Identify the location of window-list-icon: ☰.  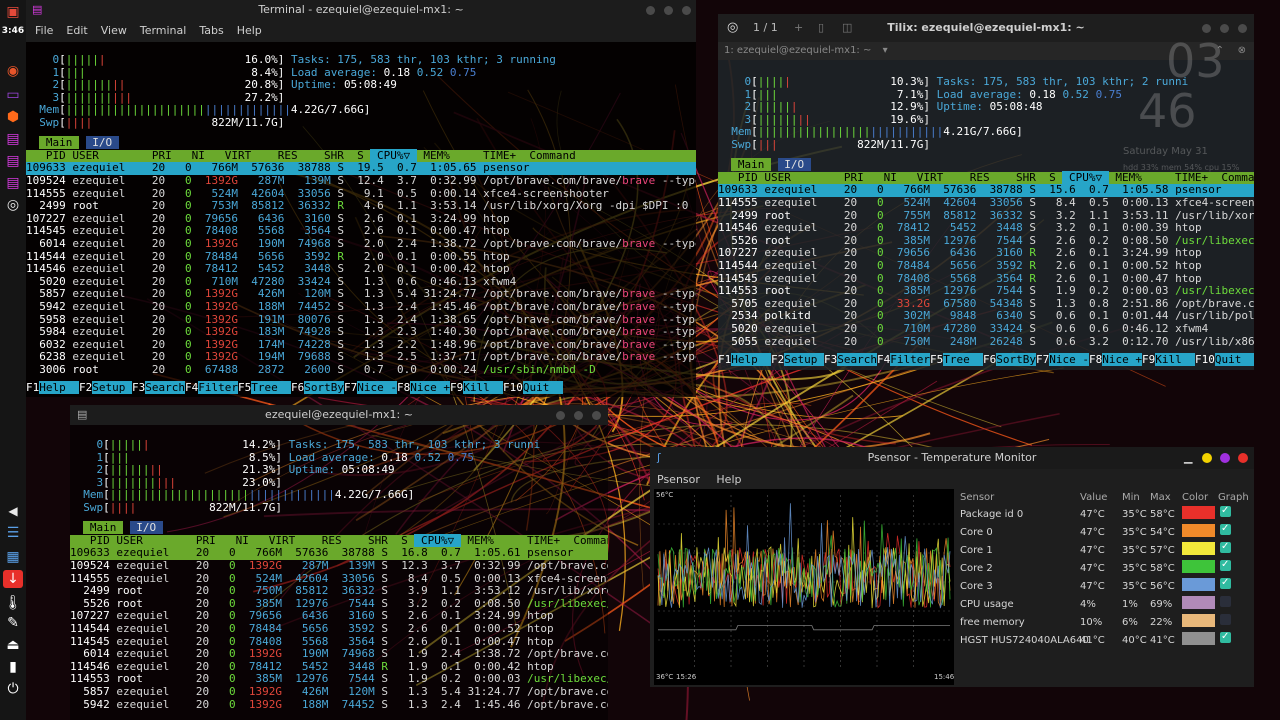
(13, 533).